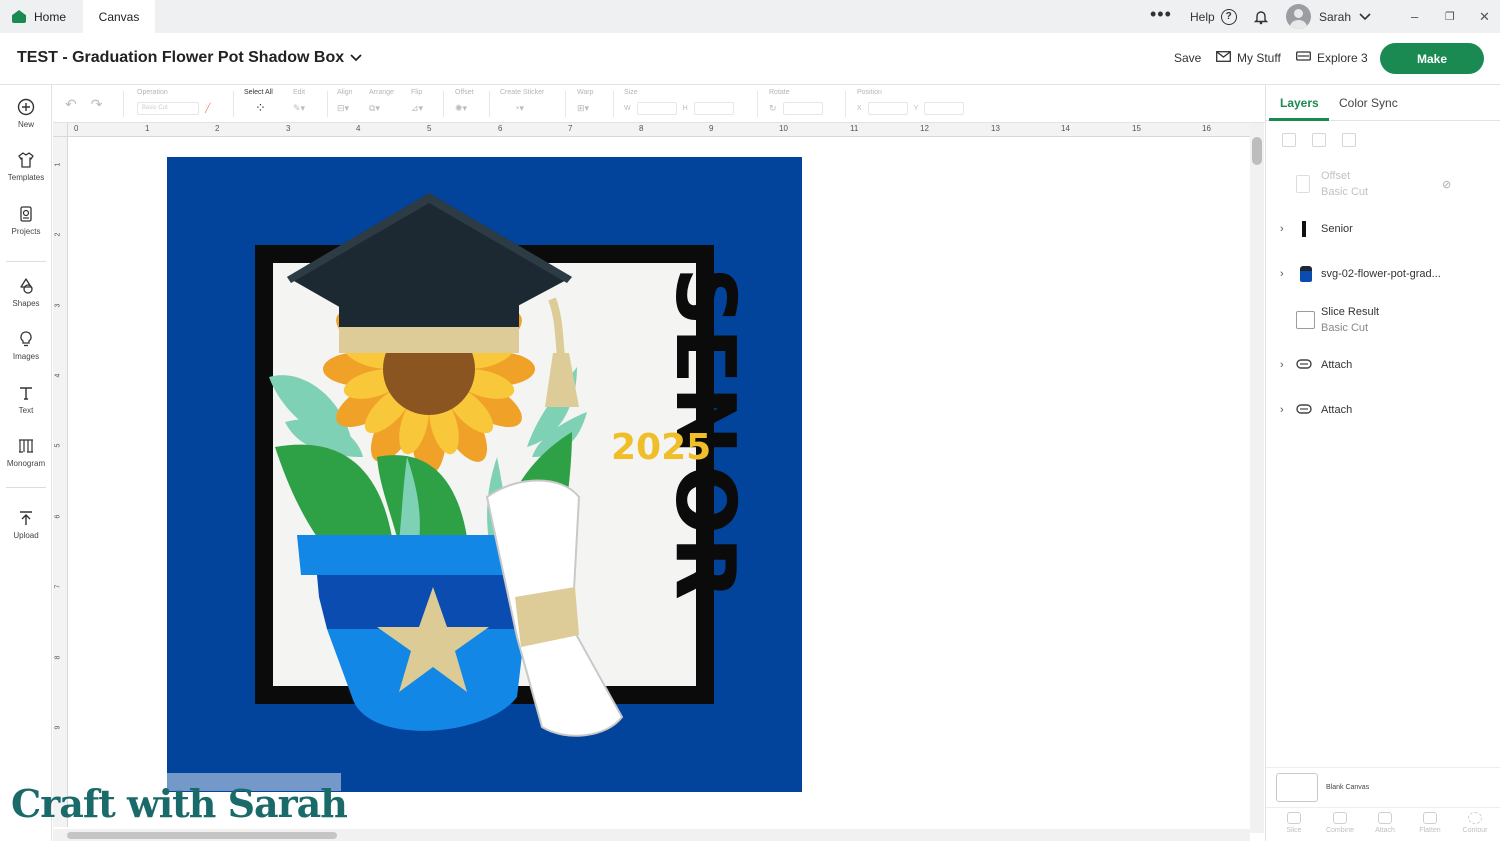  I want to click on minimize-button: –, so click(1414, 16).